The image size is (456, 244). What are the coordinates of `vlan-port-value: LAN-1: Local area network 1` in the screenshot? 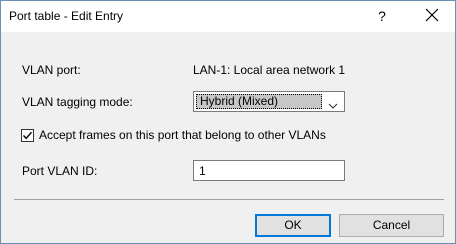 It's located at (269, 70).